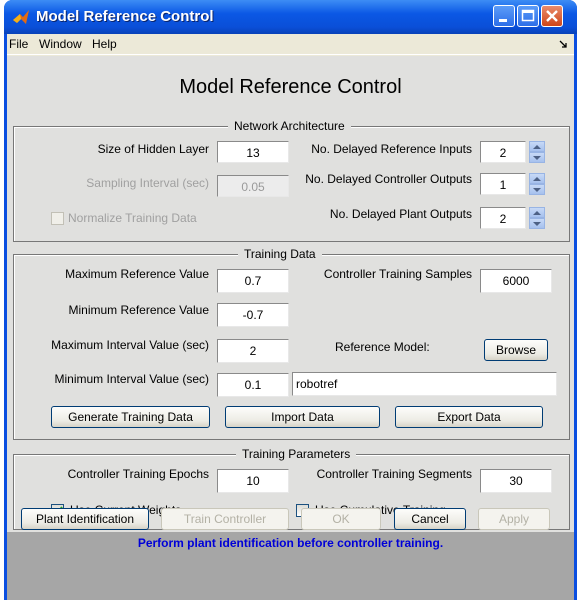  What do you see at coordinates (391, 149) in the screenshot?
I see `delayed-ref-label: No. Delayed Reference Inputs` at bounding box center [391, 149].